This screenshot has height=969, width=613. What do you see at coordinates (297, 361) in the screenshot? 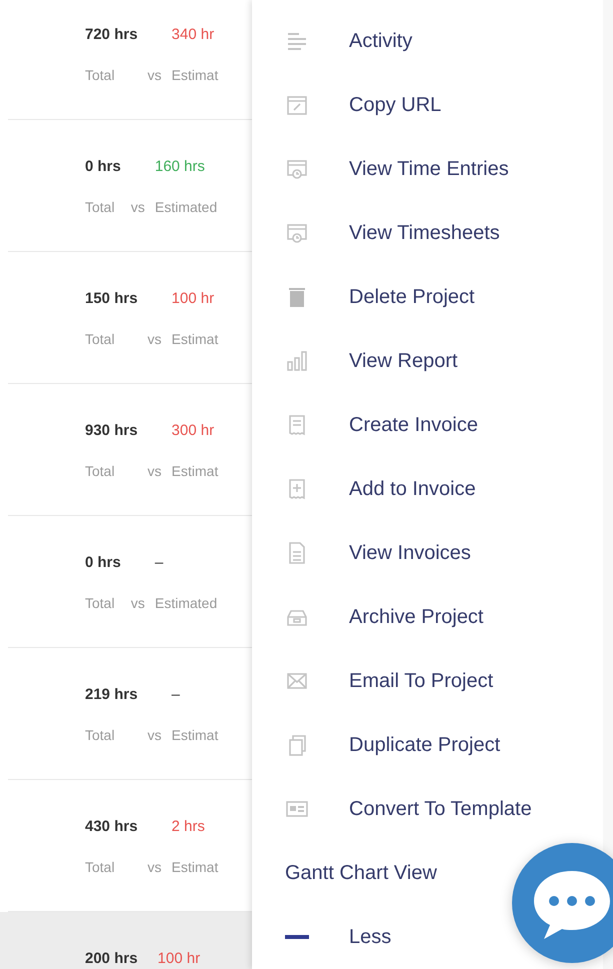
I see `bar-chart-icon` at bounding box center [297, 361].